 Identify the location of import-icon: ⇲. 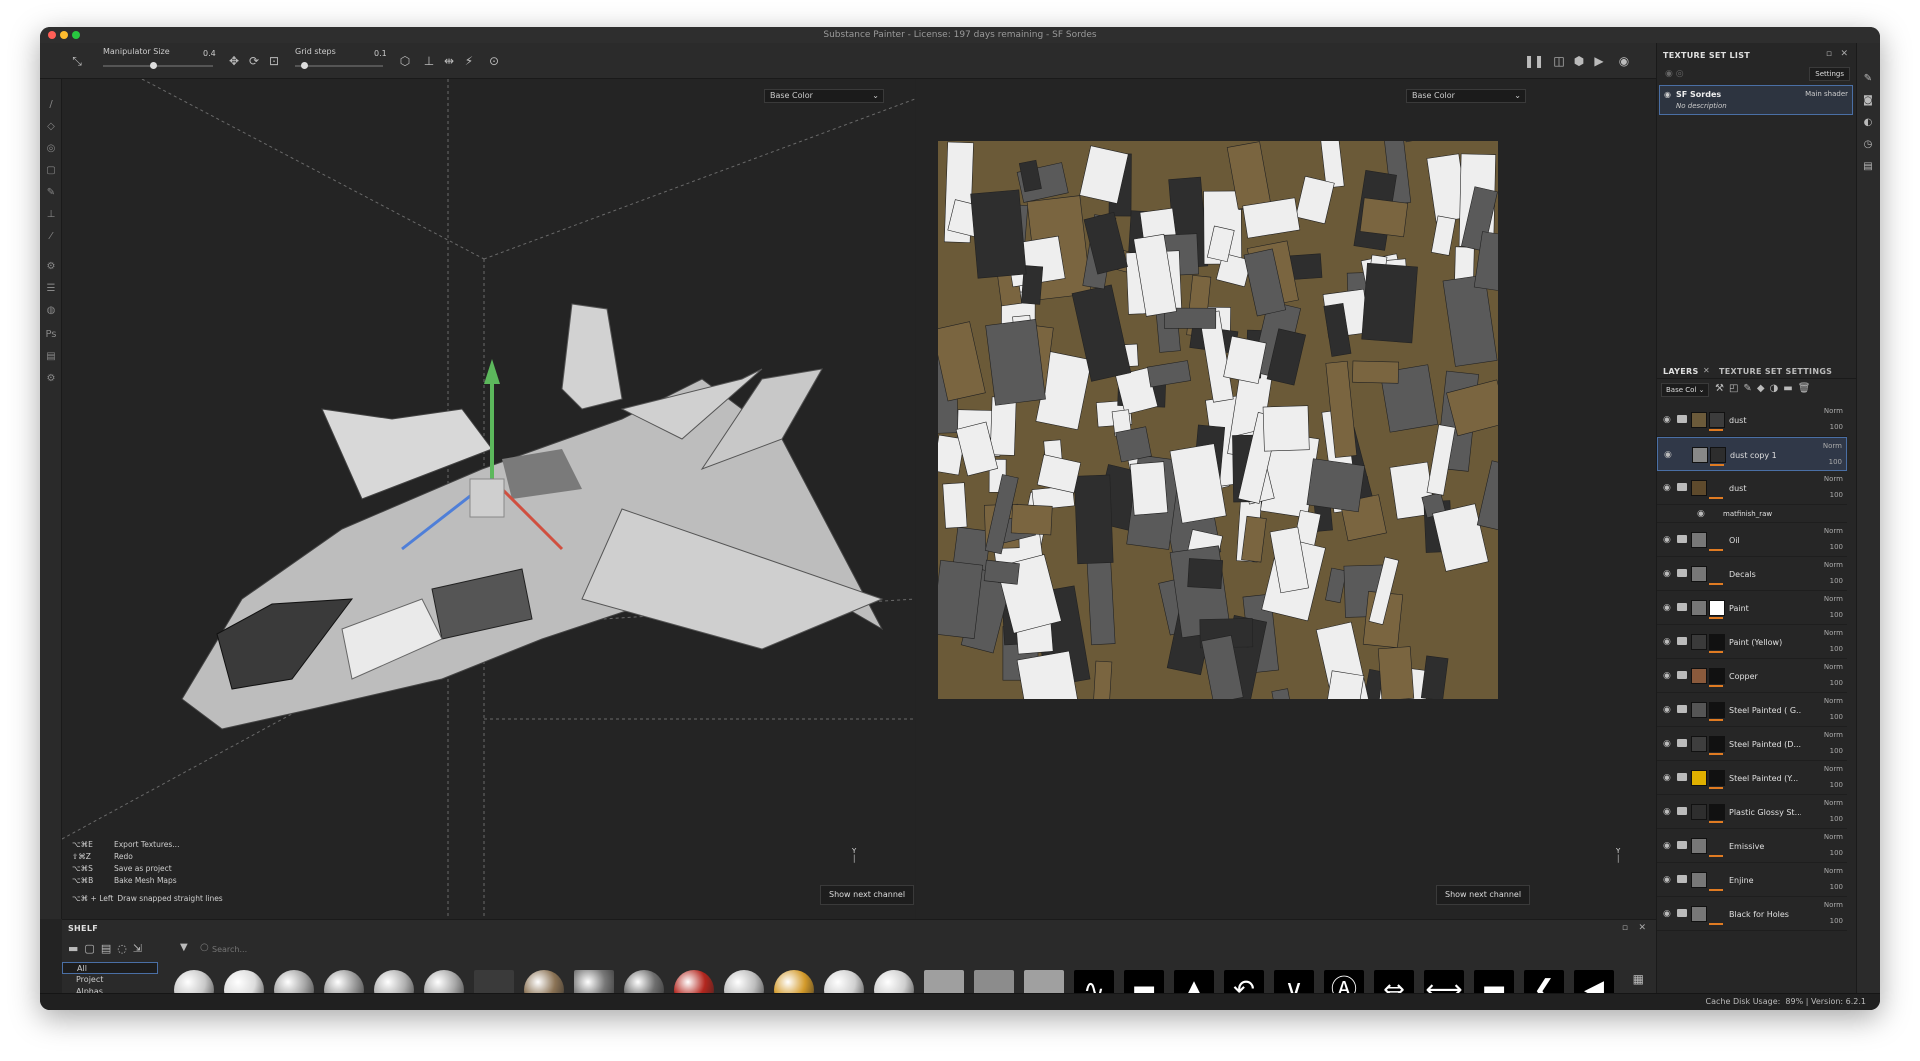
(140, 948).